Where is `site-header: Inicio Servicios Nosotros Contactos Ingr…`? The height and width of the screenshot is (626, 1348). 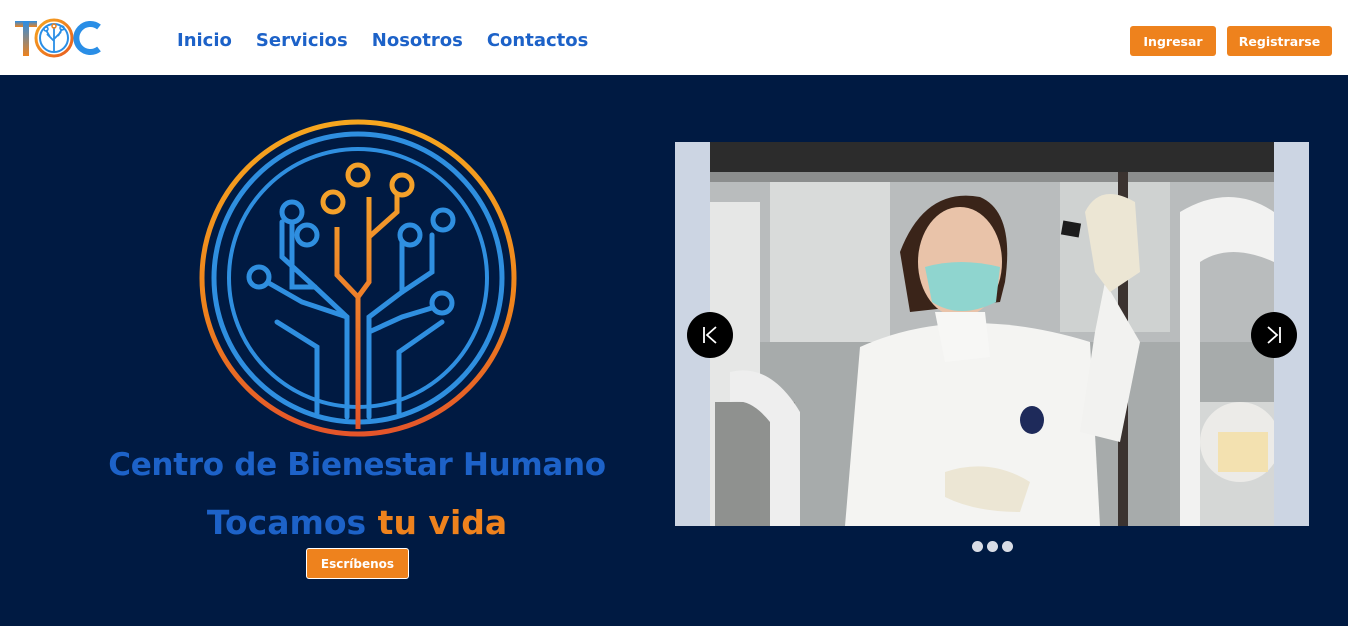
site-header: Inicio Servicios Nosotros Contactos Ingr… is located at coordinates (674, 37).